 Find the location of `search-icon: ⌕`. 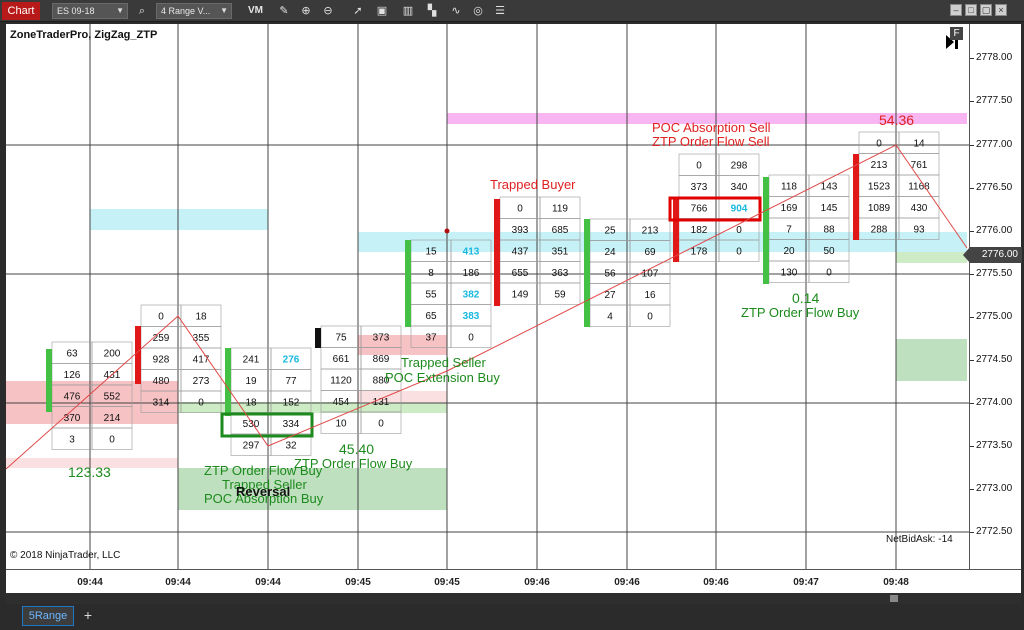

search-icon: ⌕ is located at coordinates (142, 11).